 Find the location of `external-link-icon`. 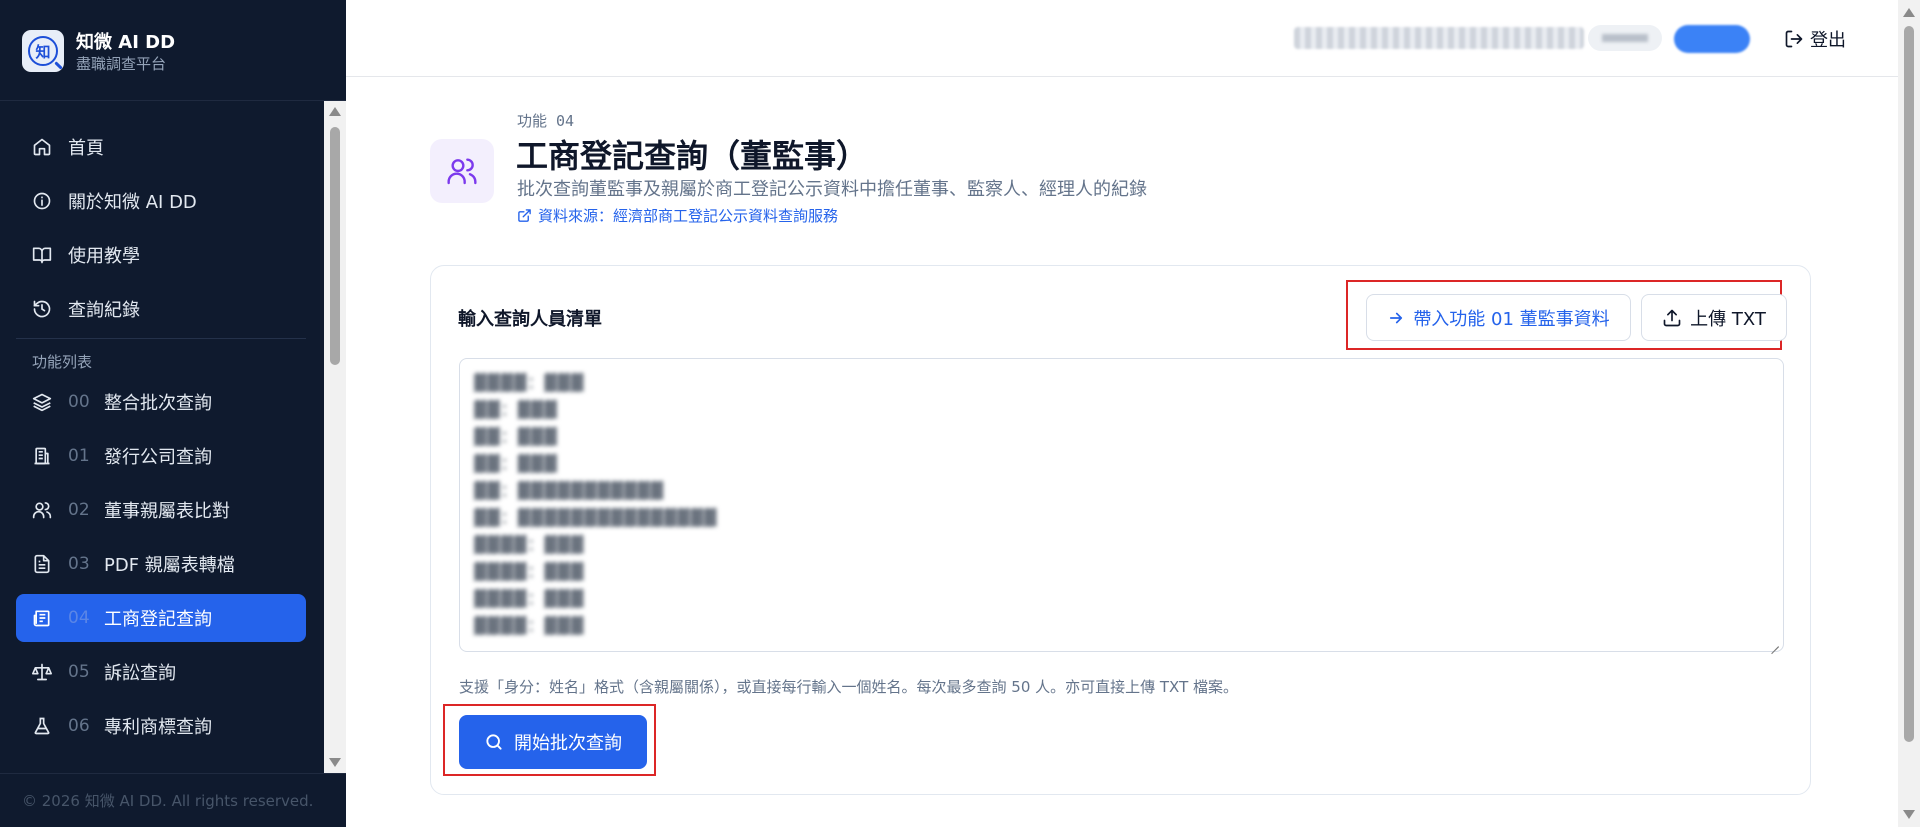

external-link-icon is located at coordinates (524, 215).